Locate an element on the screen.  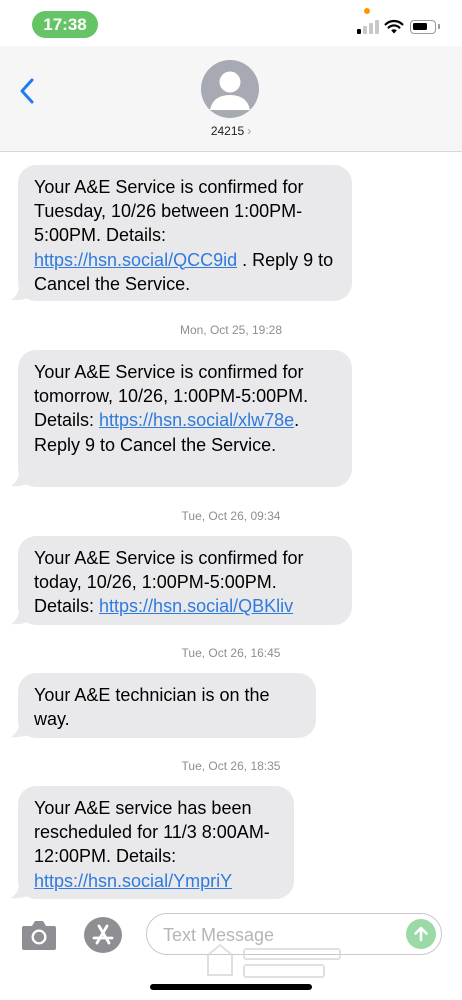
timestamp-time: 19:28 is located at coordinates (267, 330).